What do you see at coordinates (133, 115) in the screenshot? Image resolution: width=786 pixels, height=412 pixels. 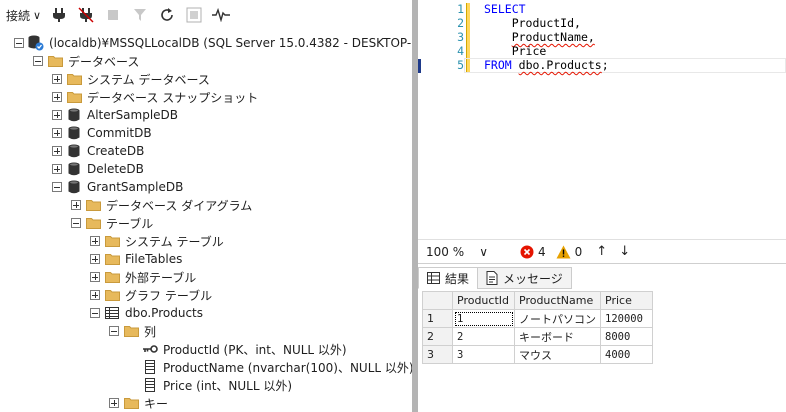 I see `tree-item-label: AlterSampleDB` at bounding box center [133, 115].